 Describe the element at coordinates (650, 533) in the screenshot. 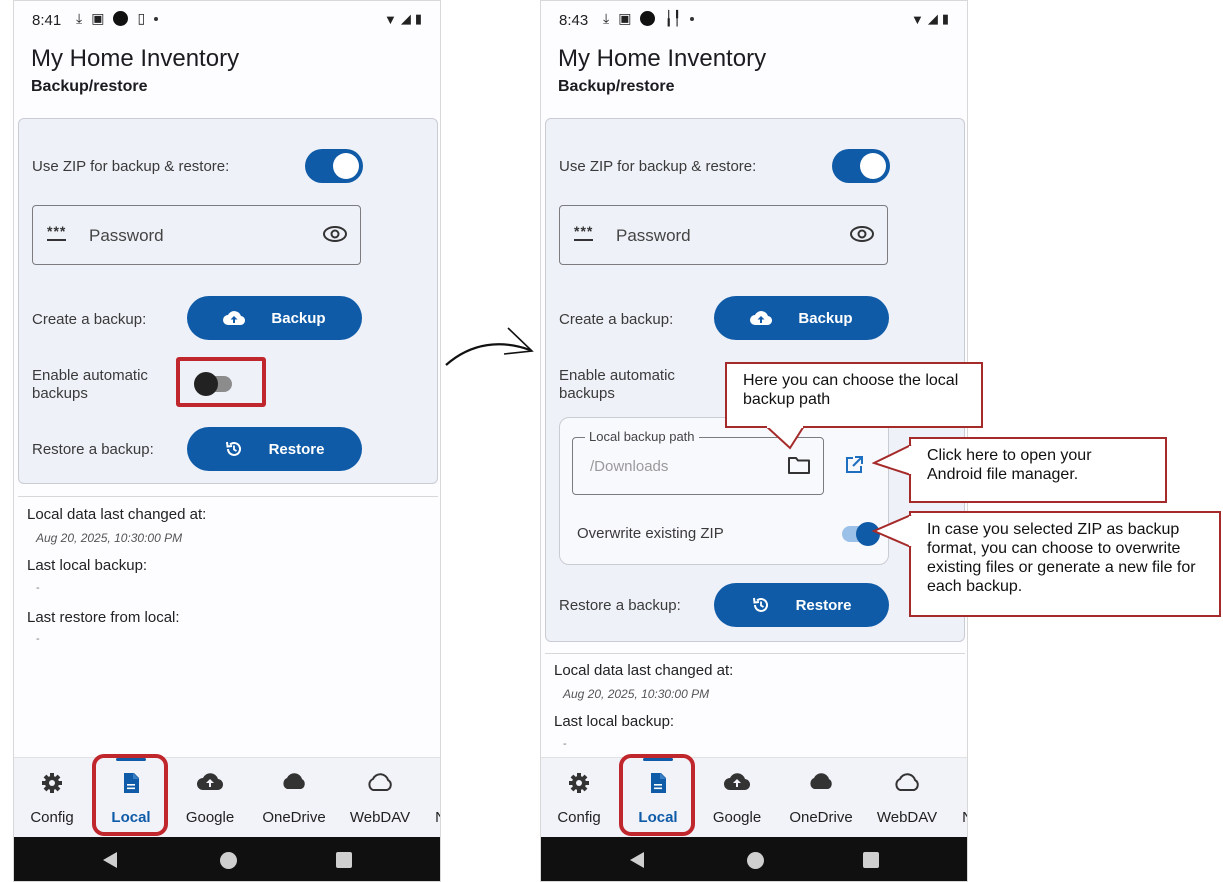

I see `overwrite-label: Overwrite existing ZIP` at that location.